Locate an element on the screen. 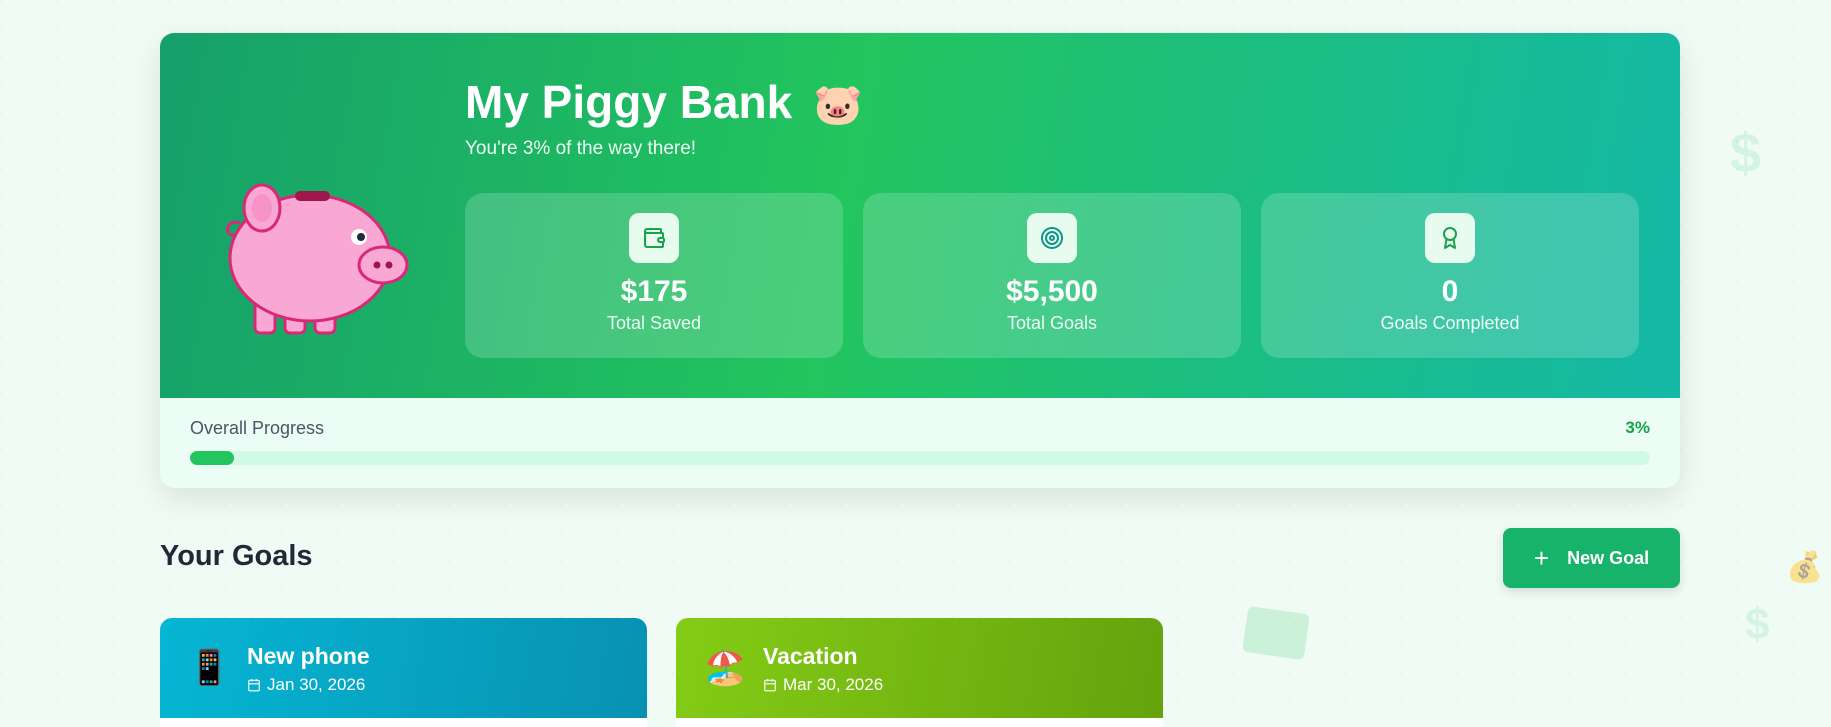  page-title-text: My Piggy Bank is located at coordinates (629, 102).